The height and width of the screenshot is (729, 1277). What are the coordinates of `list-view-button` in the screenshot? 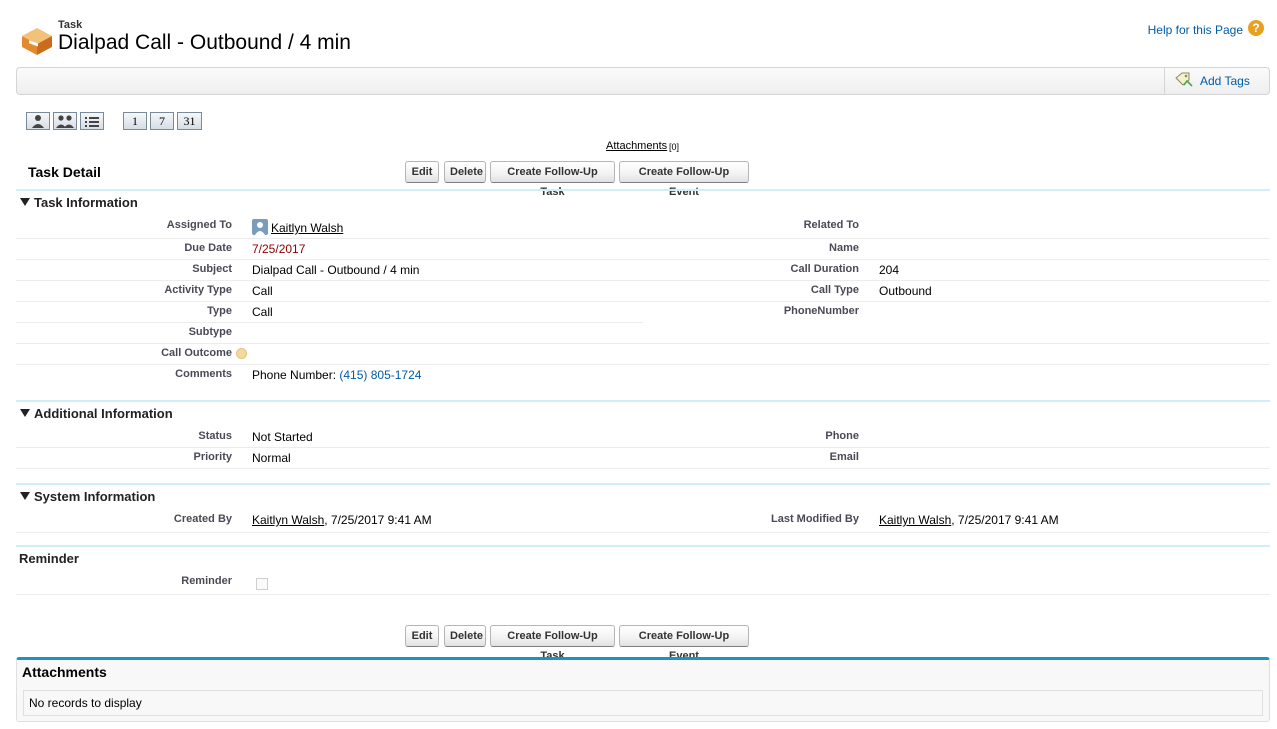 It's located at (92, 121).